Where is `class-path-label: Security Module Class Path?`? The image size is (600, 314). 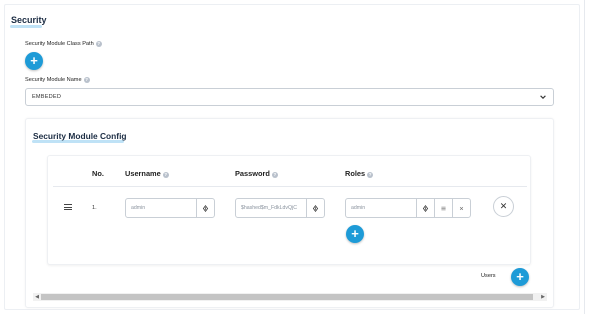
class-path-label: Security Module Class Path? is located at coordinates (63, 44).